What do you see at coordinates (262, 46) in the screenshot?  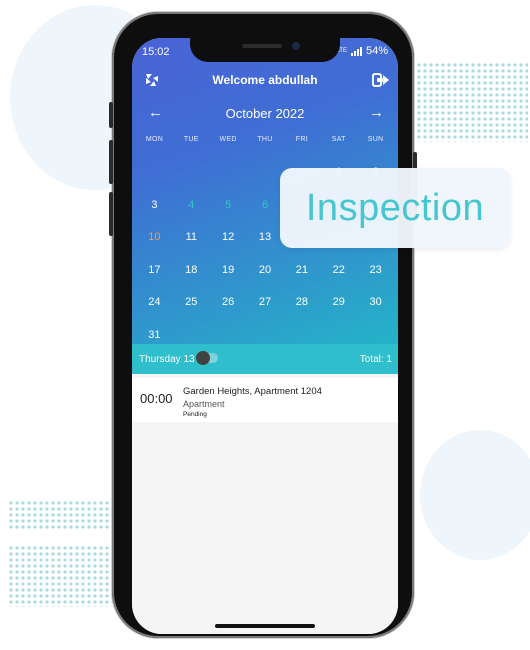 I see `speaker` at bounding box center [262, 46].